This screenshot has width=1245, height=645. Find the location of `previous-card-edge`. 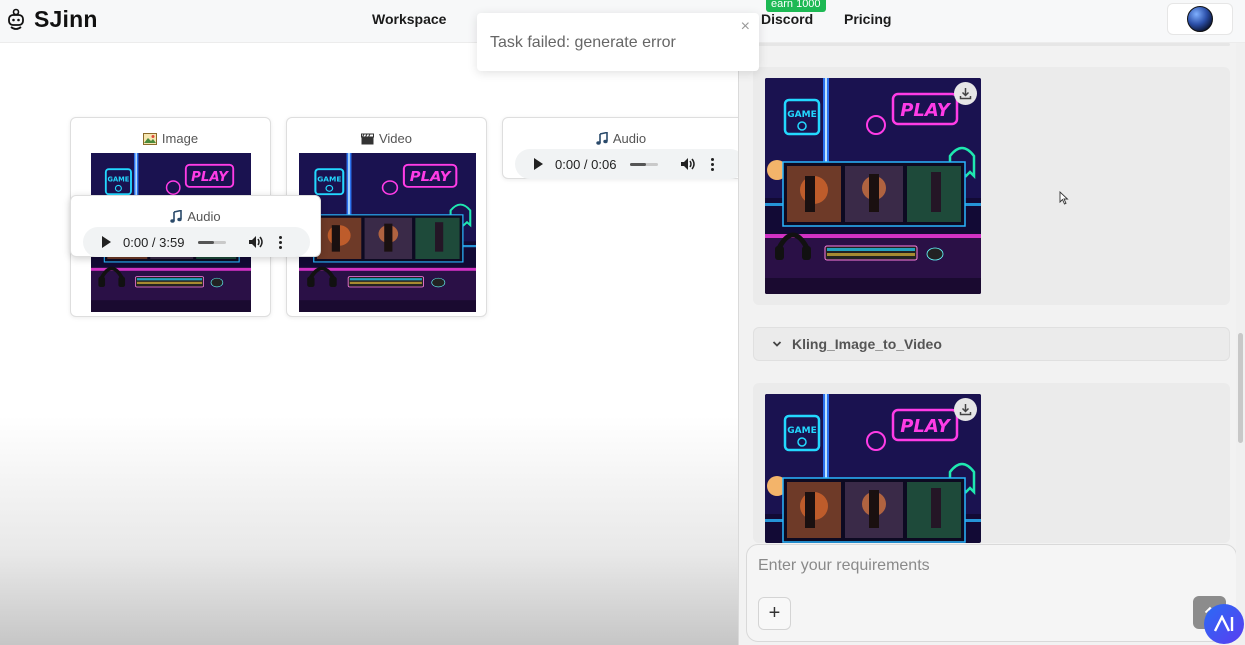

previous-card-edge is located at coordinates (991, 44).